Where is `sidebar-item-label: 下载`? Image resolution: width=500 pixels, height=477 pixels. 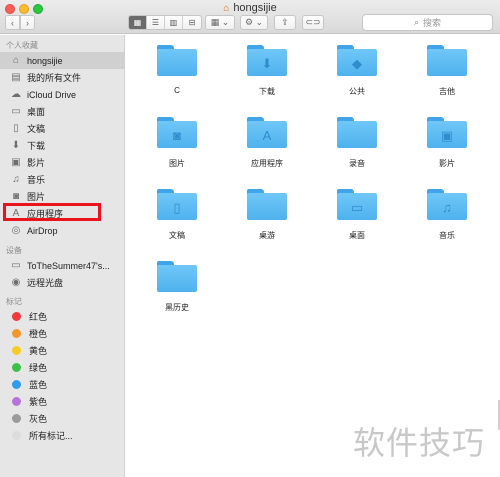 sidebar-item-label: 下载 is located at coordinates (36, 146).